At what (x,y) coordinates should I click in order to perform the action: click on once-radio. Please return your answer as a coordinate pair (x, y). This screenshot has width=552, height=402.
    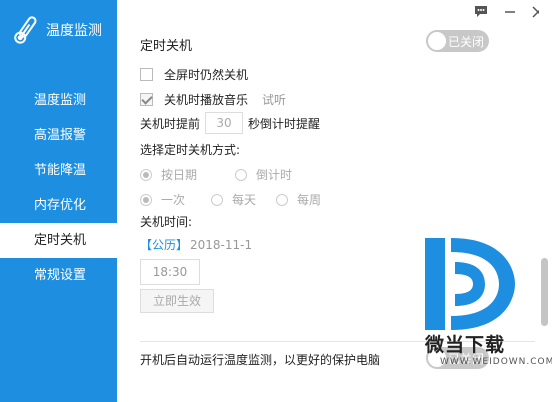
    Looking at the image, I should click on (146, 199).